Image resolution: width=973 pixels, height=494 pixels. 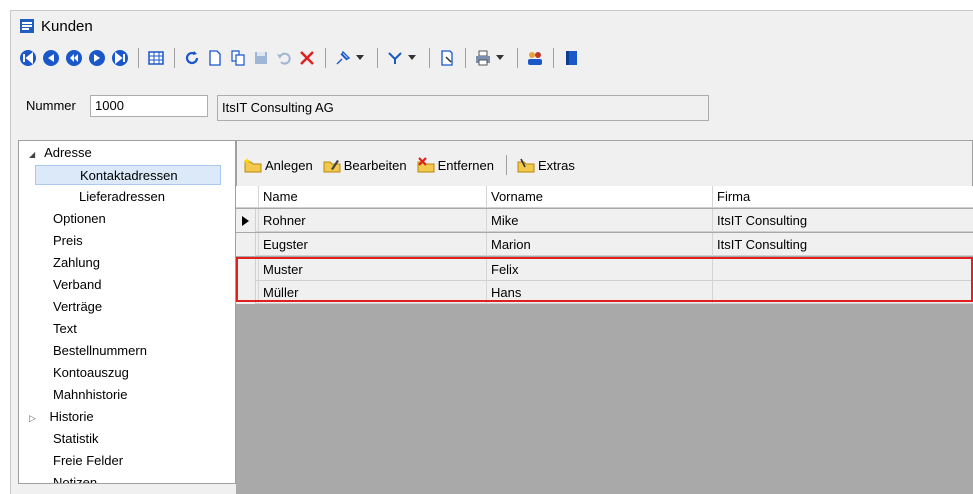 I want to click on first-icon, so click(x=28, y=58).